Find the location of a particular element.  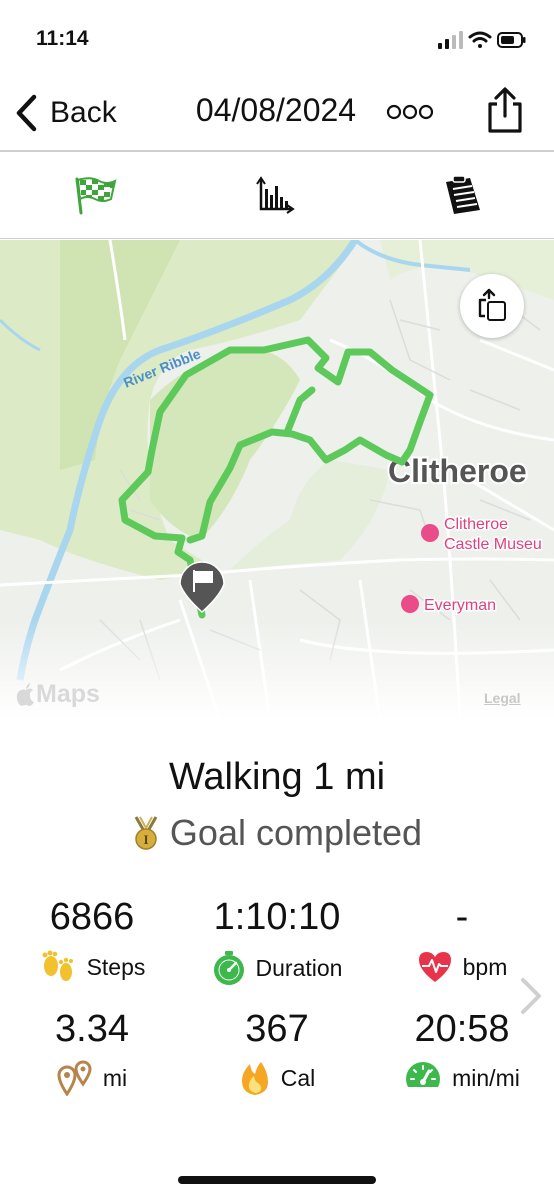

clipboard-icon is located at coordinates (463, 194).